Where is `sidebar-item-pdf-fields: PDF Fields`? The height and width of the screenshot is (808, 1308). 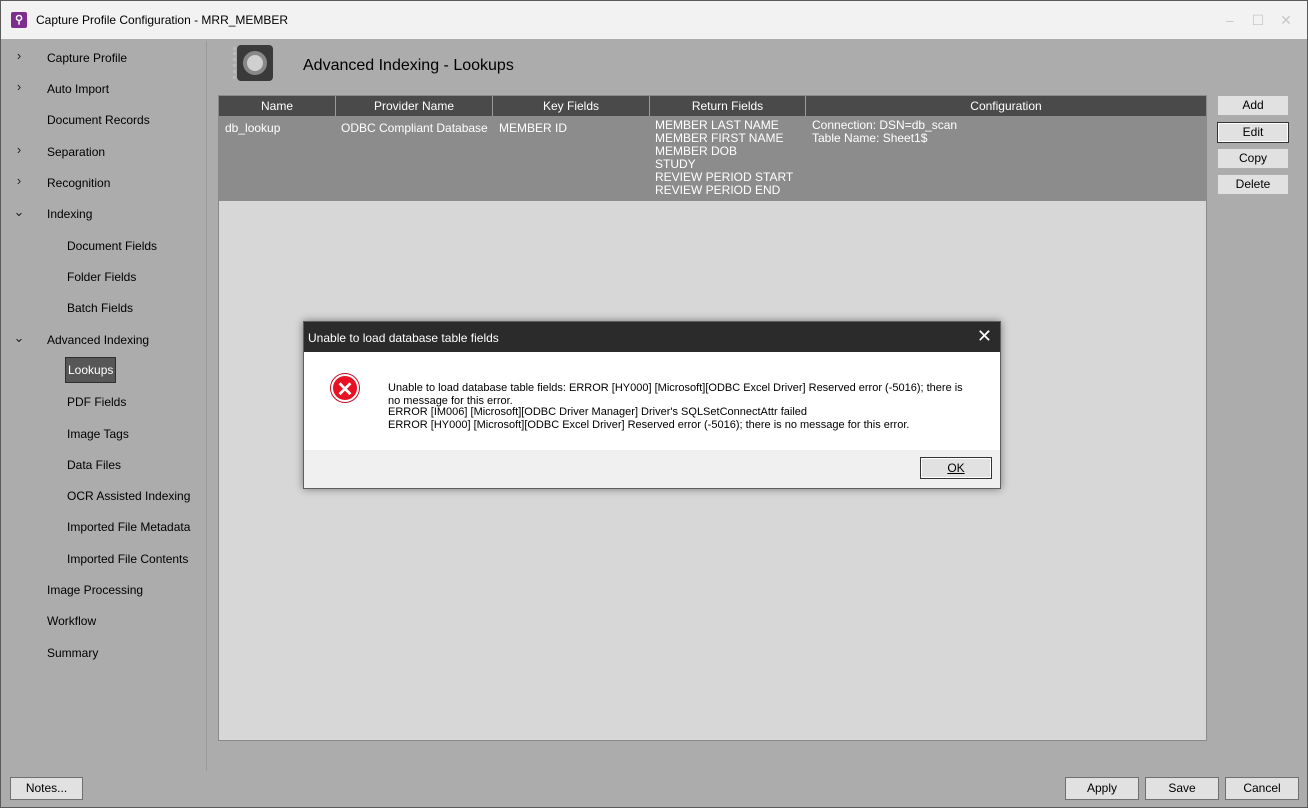
sidebar-item-pdf-fields: PDF Fields is located at coordinates (105, 400).